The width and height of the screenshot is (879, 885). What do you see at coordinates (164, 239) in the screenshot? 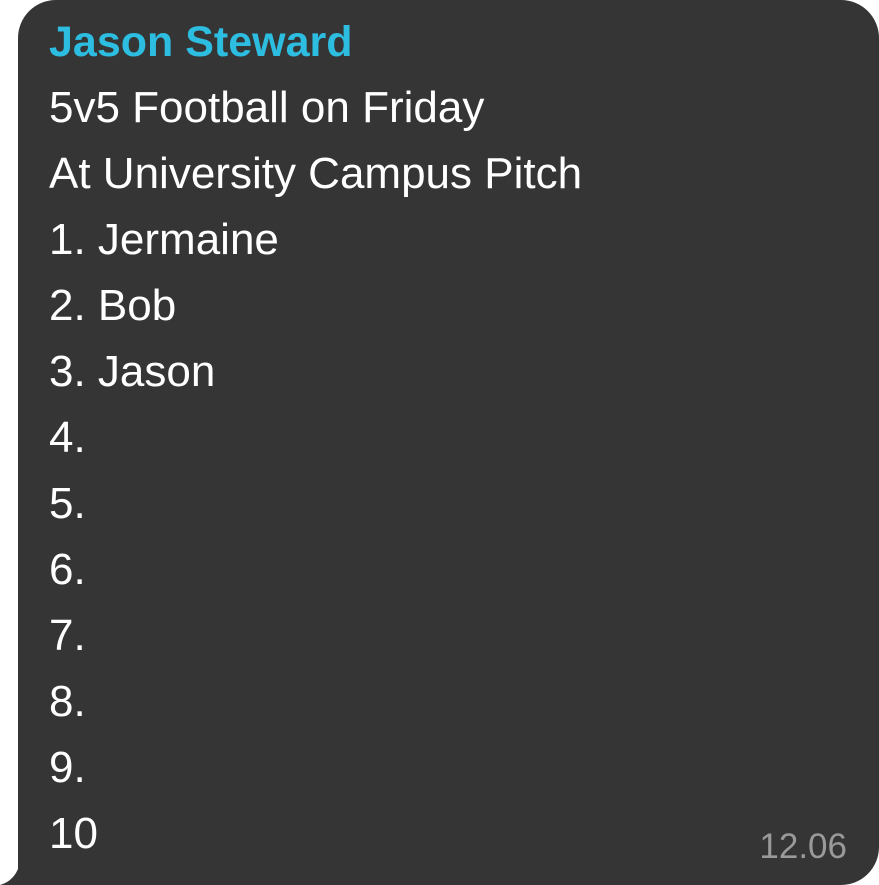
I see `message-line: 1. Jermaine` at bounding box center [164, 239].